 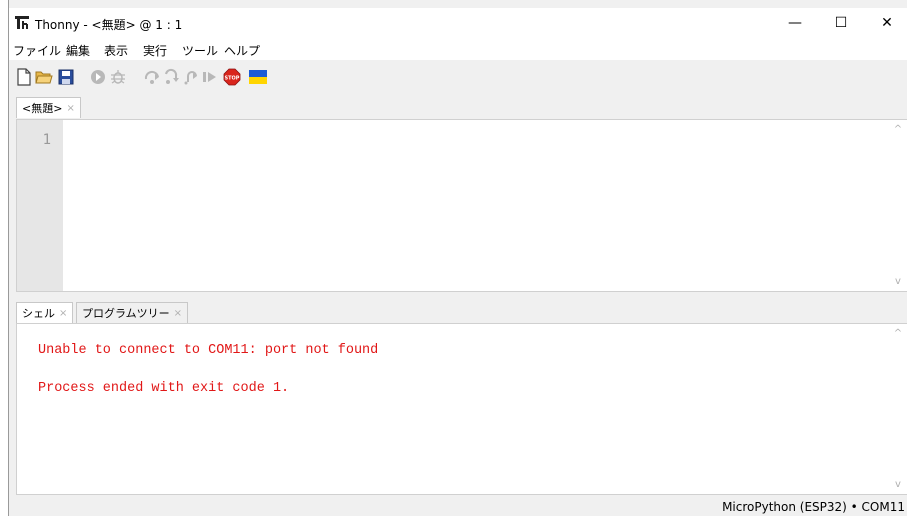 I want to click on menu-view: 表示, so click(x=116, y=50).